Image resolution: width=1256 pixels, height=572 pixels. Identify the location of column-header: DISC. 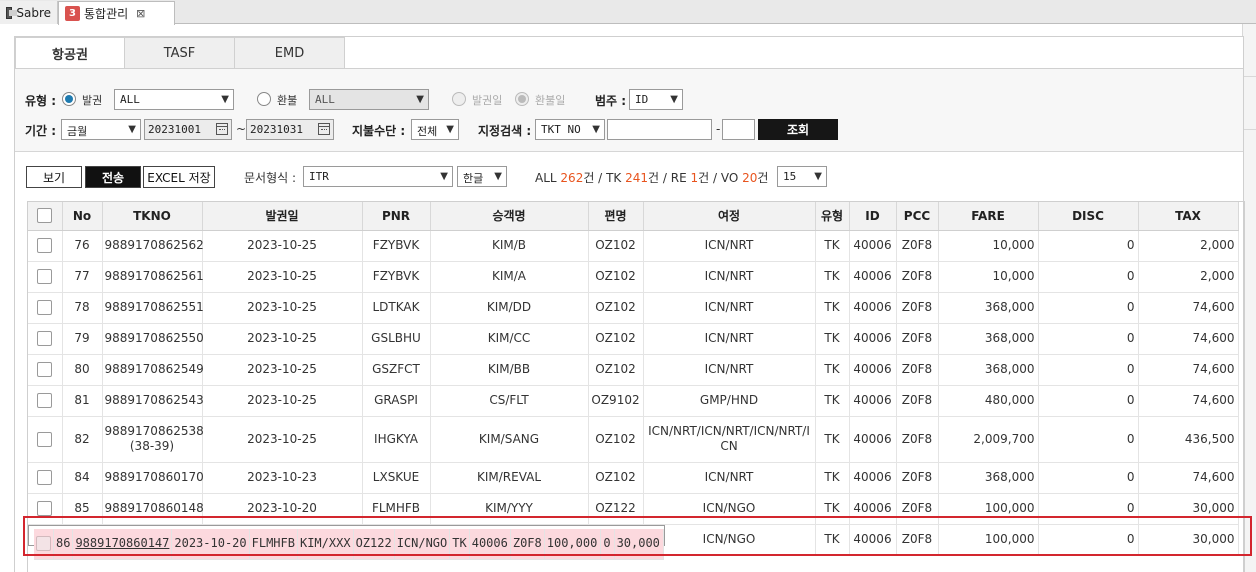
(1088, 216).